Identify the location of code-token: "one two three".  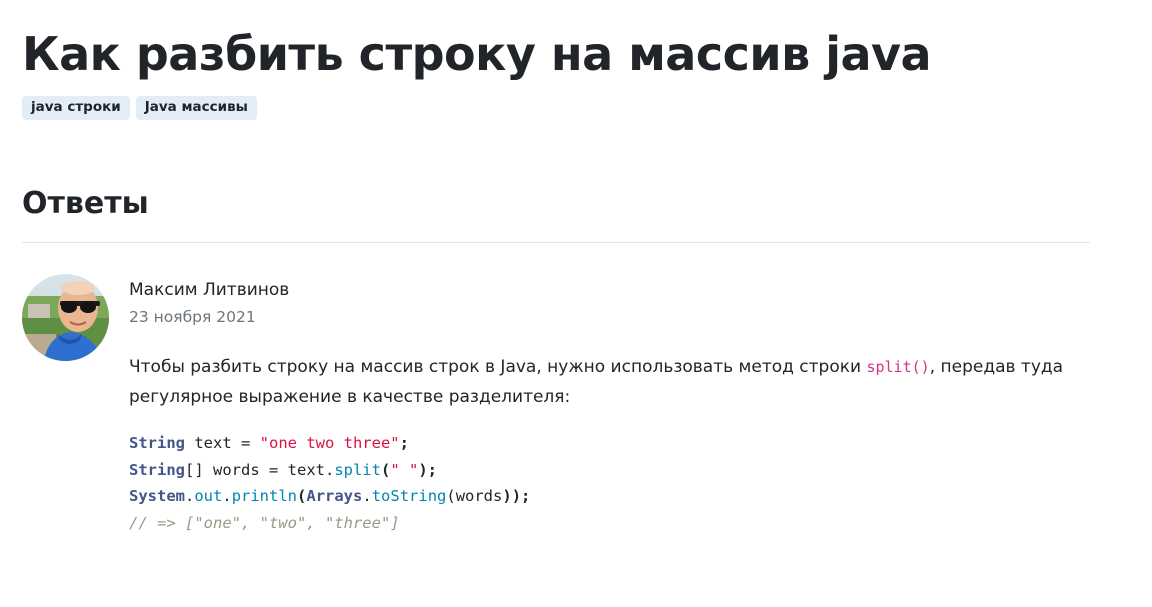
(329, 443).